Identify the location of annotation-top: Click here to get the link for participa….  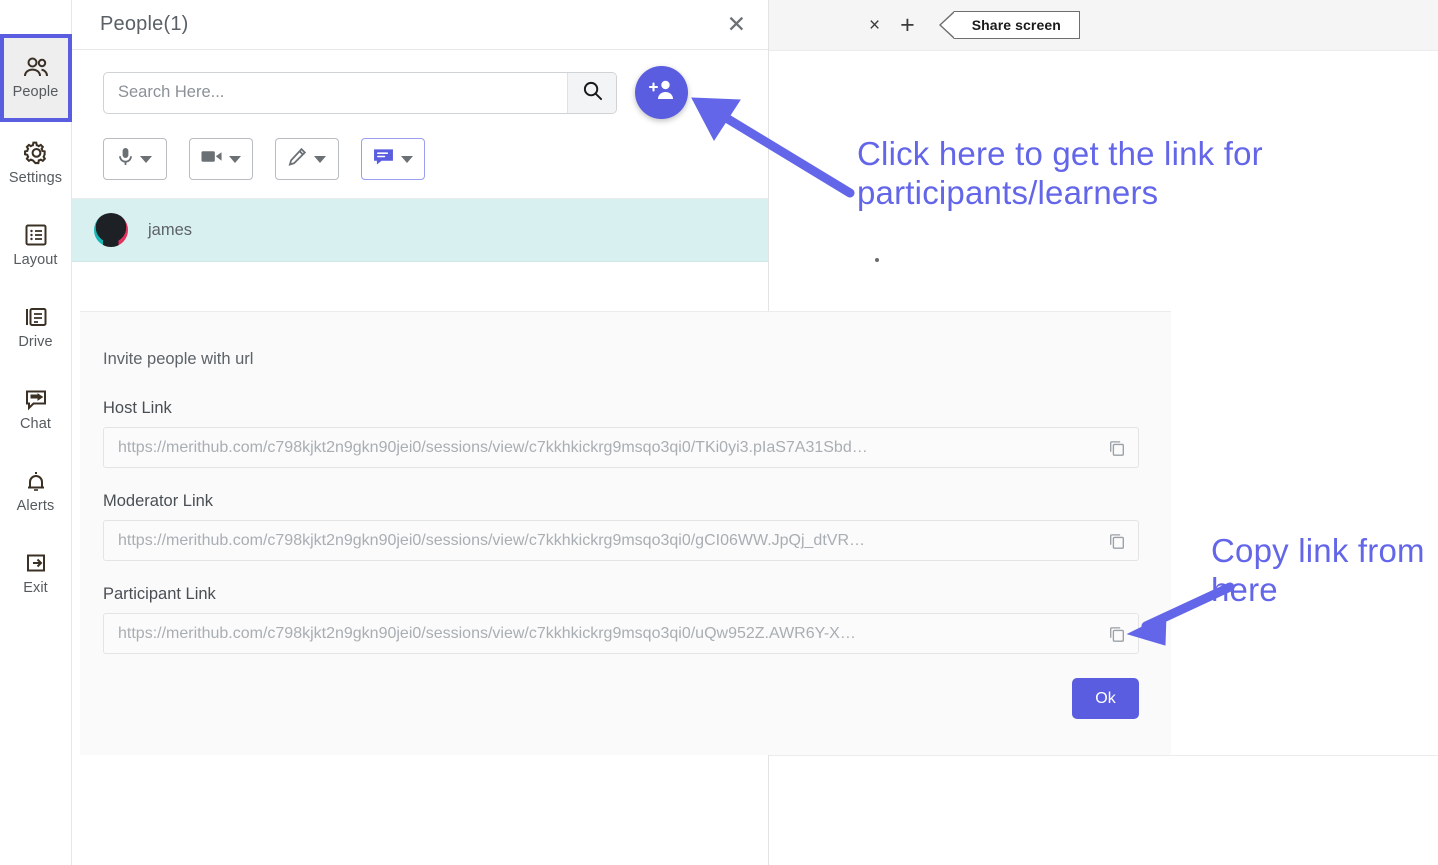
(1060, 173).